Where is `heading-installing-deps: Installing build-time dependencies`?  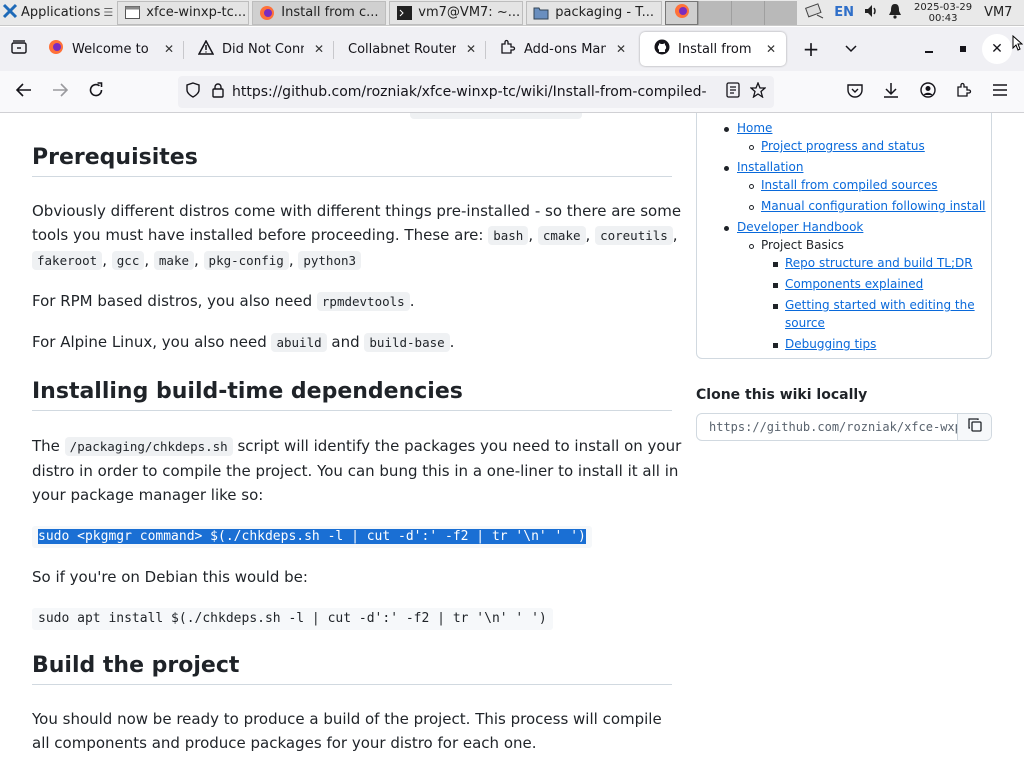
heading-installing-deps: Installing build-time dependencies is located at coordinates (352, 395).